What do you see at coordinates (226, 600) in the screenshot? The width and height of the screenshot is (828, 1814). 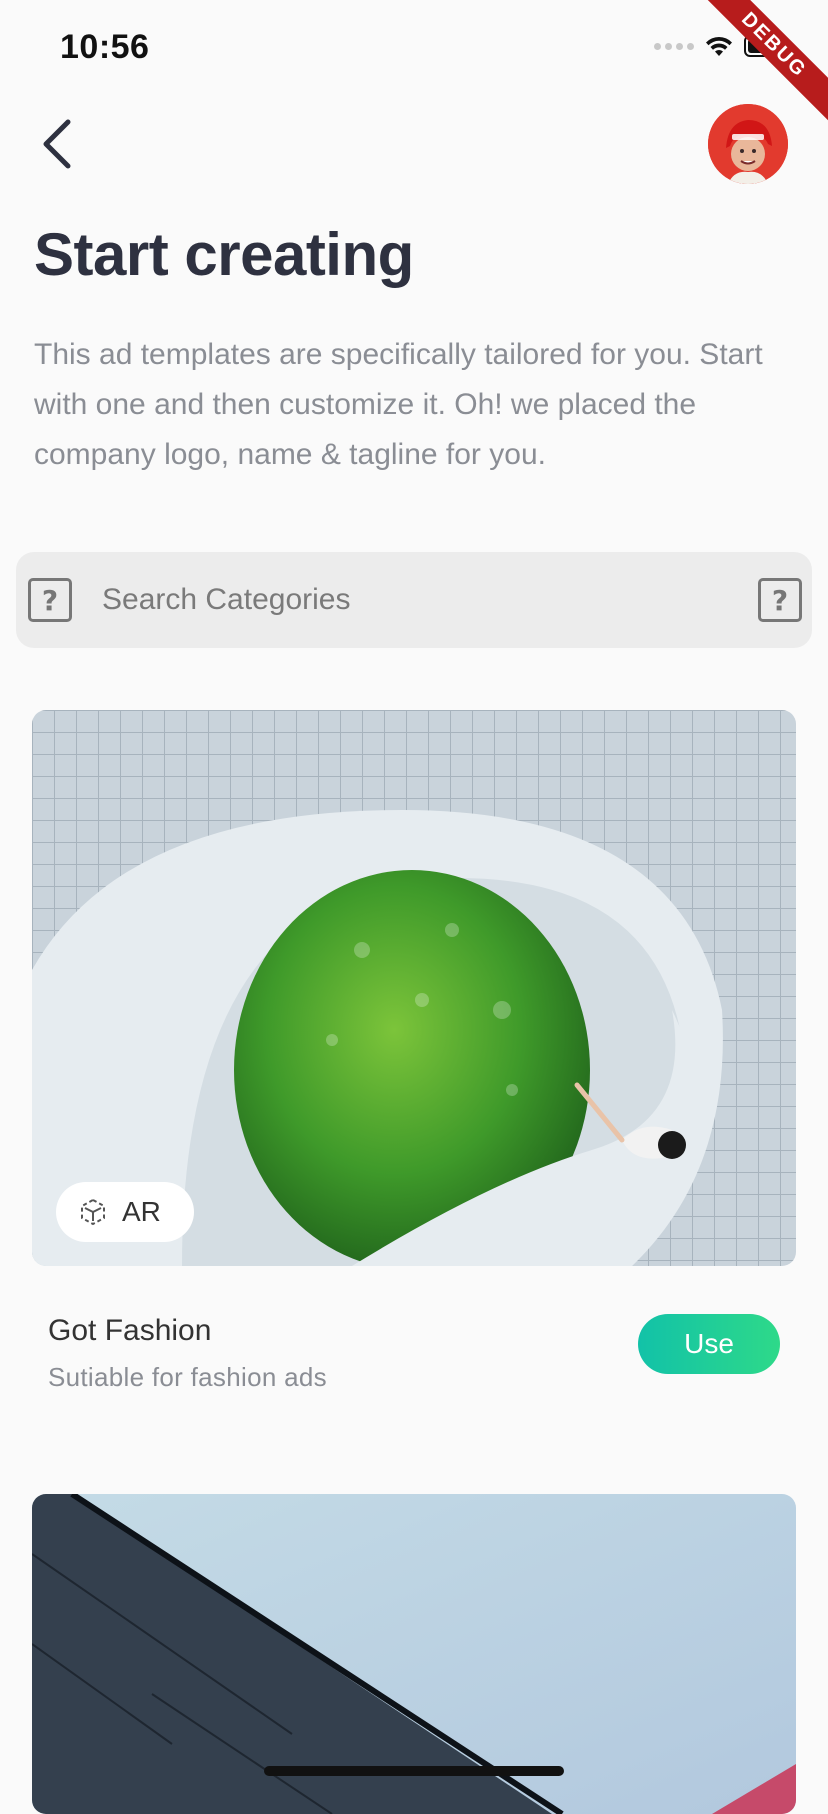 I see `search-input: Search Categories` at bounding box center [226, 600].